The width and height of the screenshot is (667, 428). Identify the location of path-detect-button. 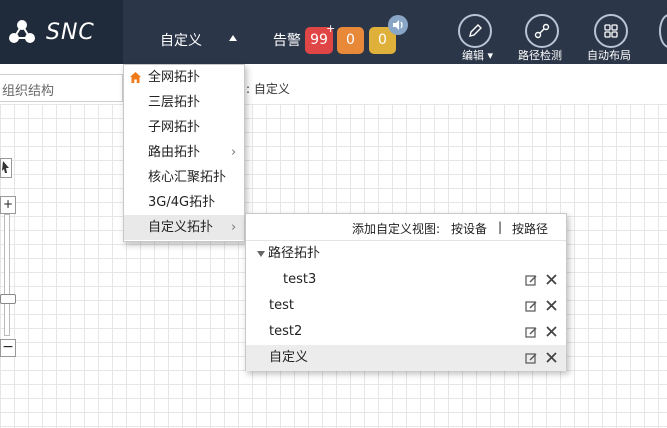
(542, 31).